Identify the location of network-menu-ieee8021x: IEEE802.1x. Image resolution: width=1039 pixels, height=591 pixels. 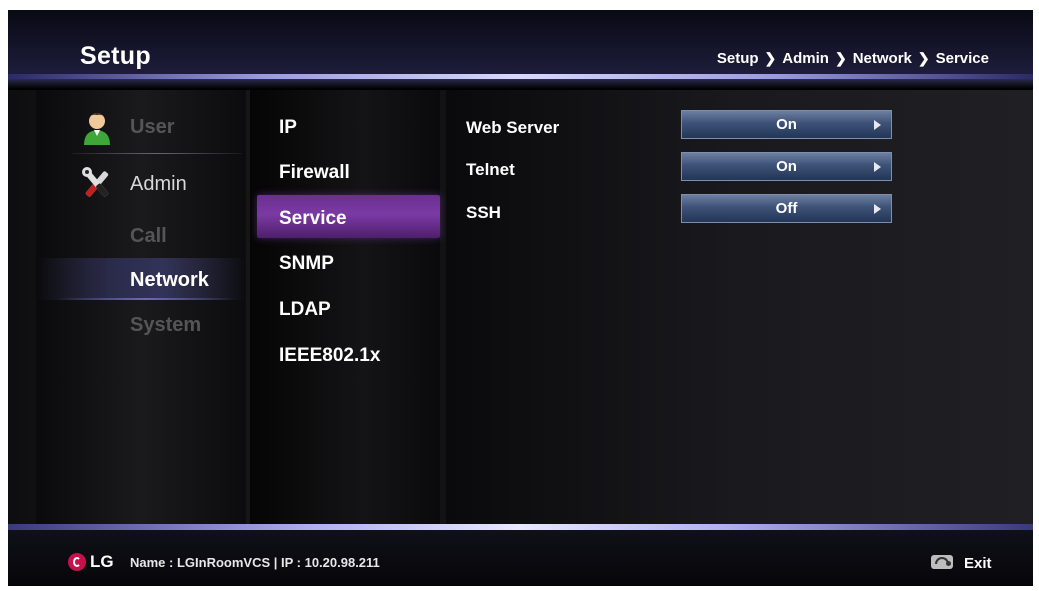
(329, 356).